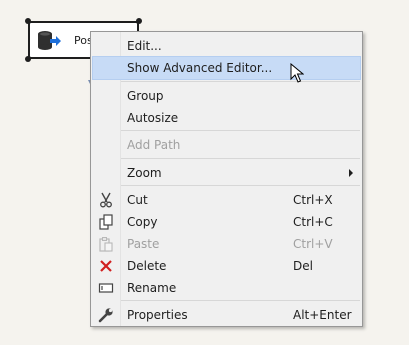  What do you see at coordinates (297, 73) in the screenshot?
I see `mouse-pointer-icon` at bounding box center [297, 73].